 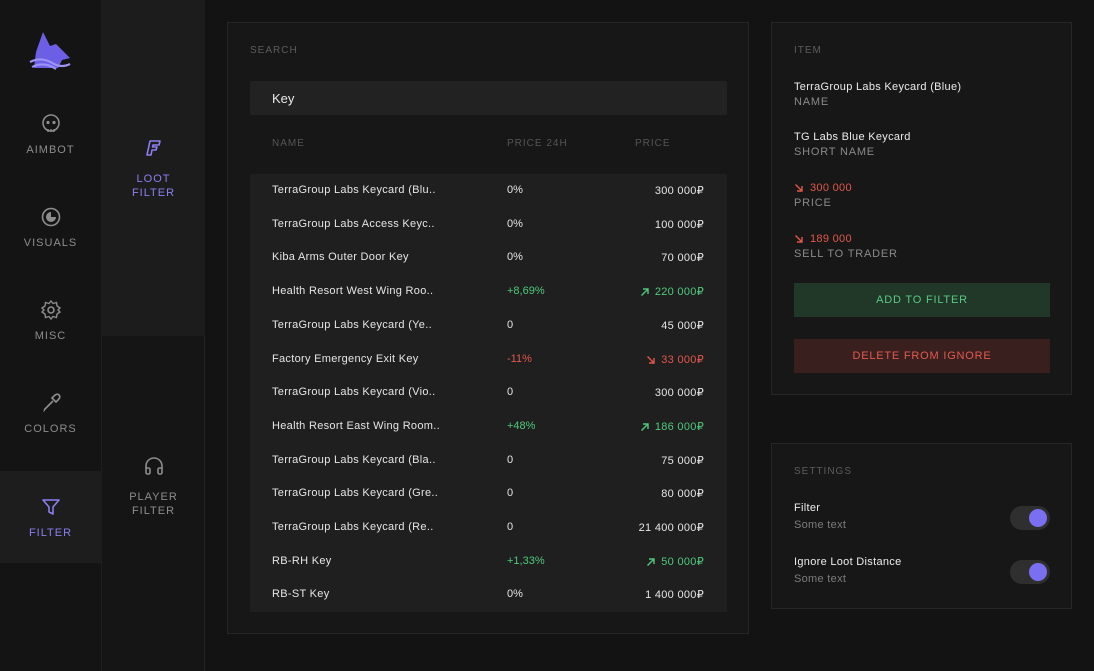 I want to click on table-row: Factory Emergency Exit Key -11% 33 000₽, so click(x=488, y=360).